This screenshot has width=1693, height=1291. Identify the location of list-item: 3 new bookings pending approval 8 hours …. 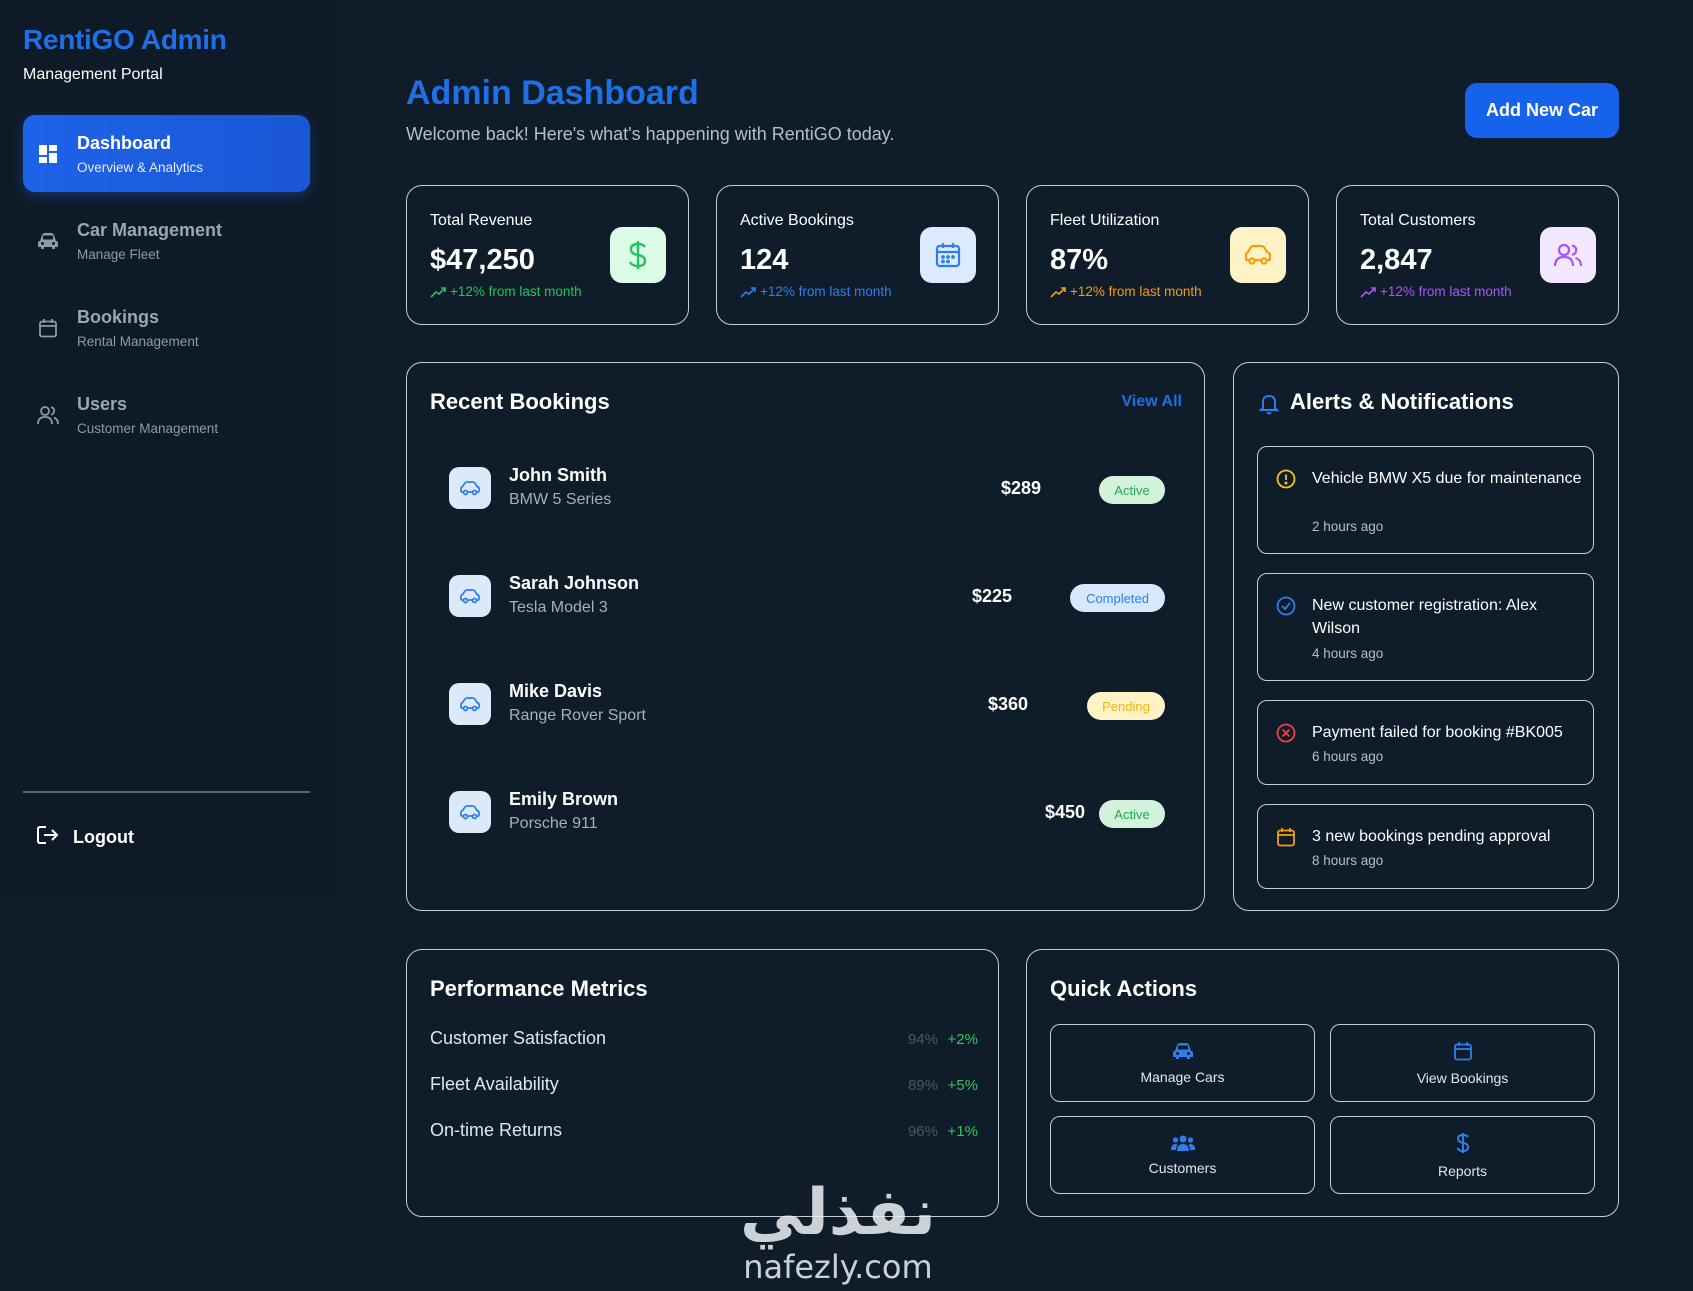
(1425, 846).